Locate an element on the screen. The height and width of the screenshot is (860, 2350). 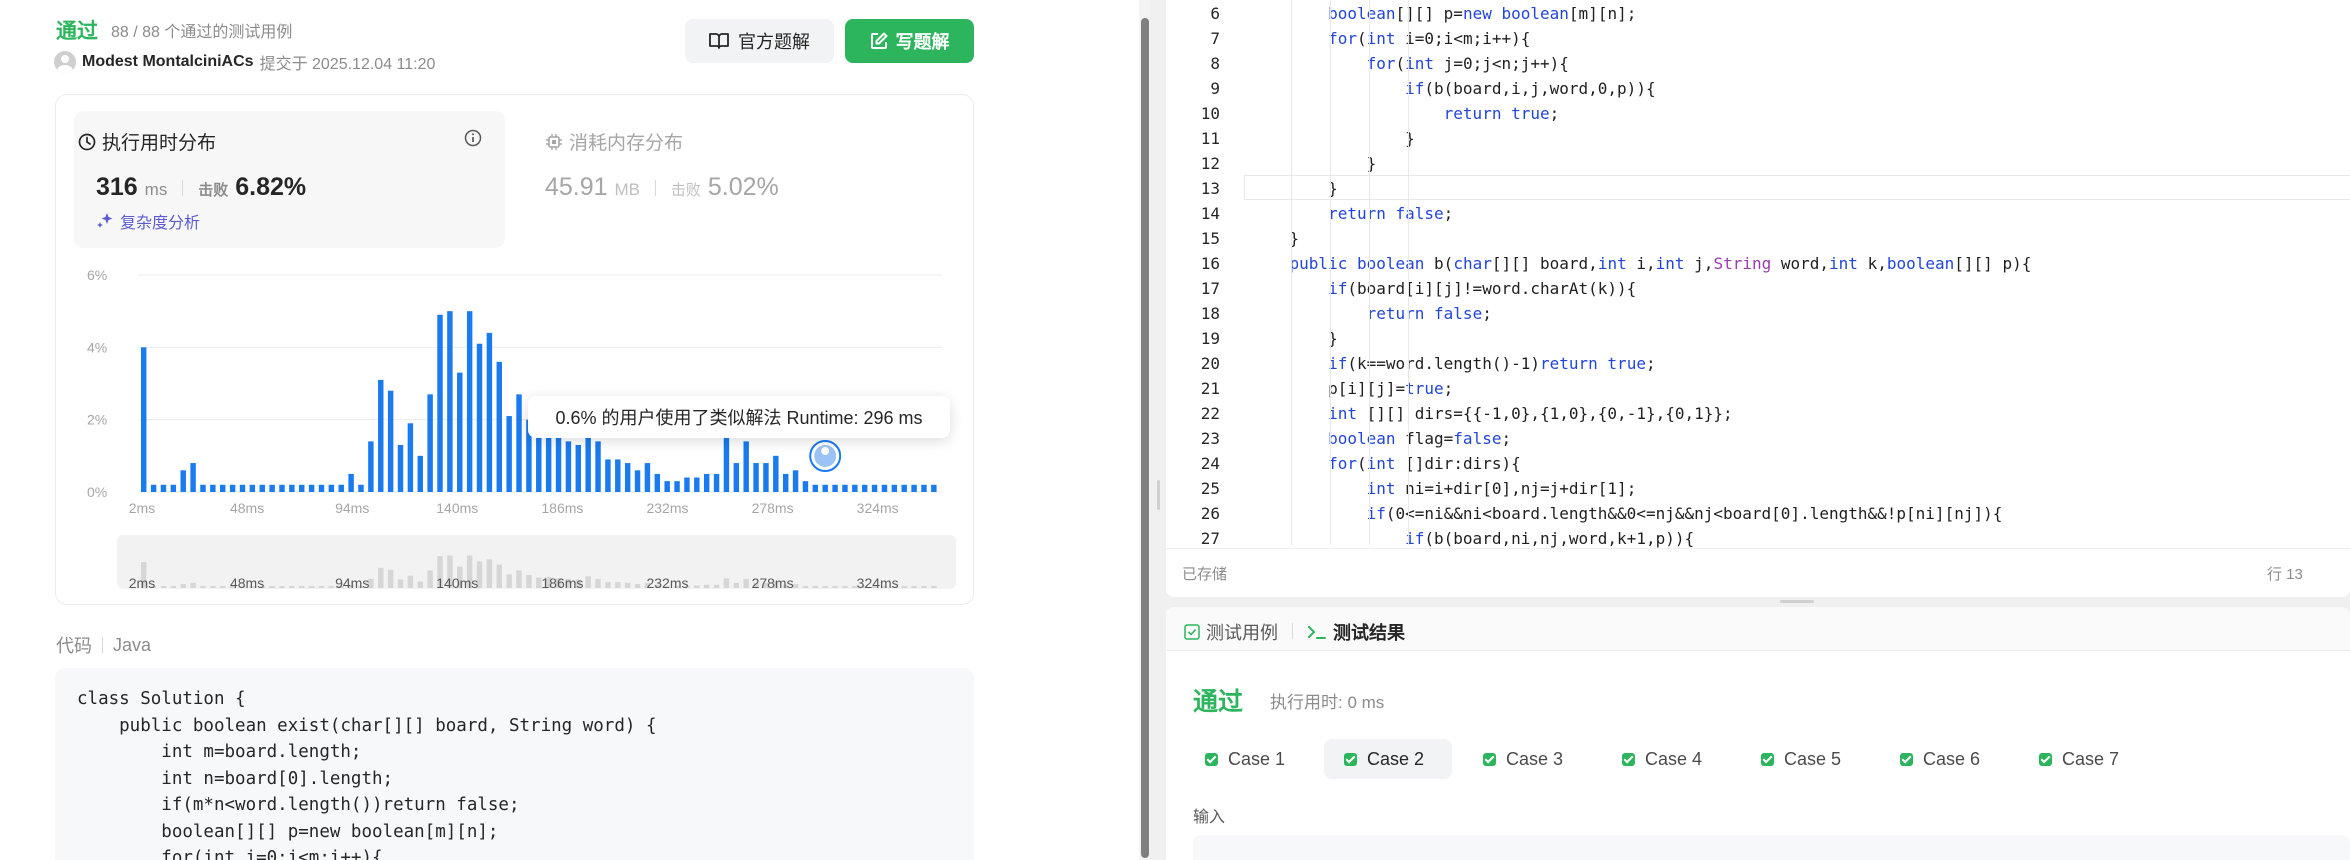
vertical-splitter is located at coordinates (1158, 430).